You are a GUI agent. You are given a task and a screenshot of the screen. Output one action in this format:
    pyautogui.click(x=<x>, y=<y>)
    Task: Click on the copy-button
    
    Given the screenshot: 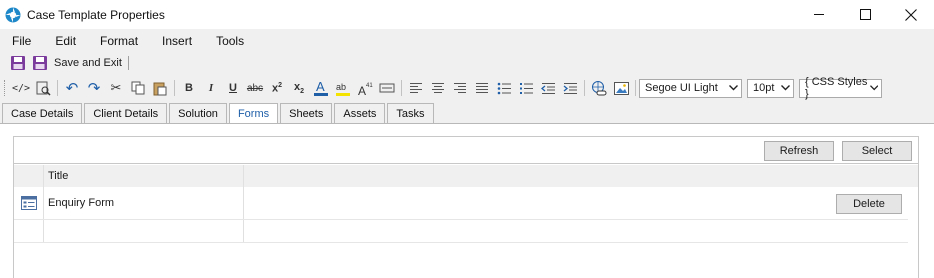 What is the action you would take?
    pyautogui.click(x=138, y=88)
    